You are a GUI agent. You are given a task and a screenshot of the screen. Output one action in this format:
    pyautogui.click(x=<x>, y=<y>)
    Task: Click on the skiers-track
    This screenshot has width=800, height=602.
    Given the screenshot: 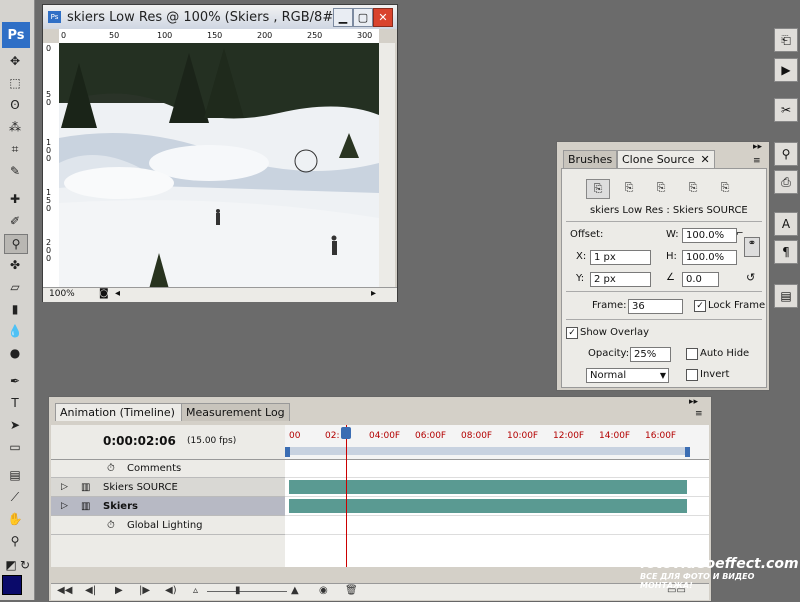 What is the action you would take?
    pyautogui.click(x=497, y=506)
    